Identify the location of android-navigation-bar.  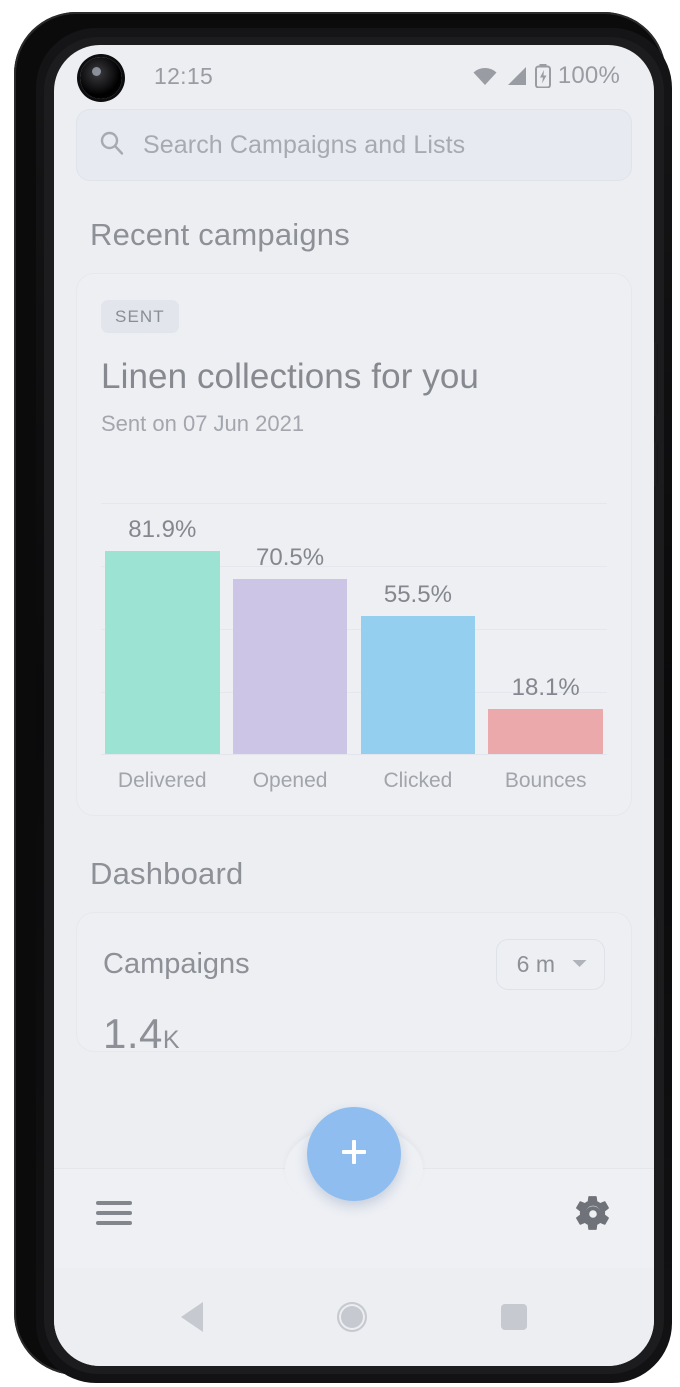
(354, 1317).